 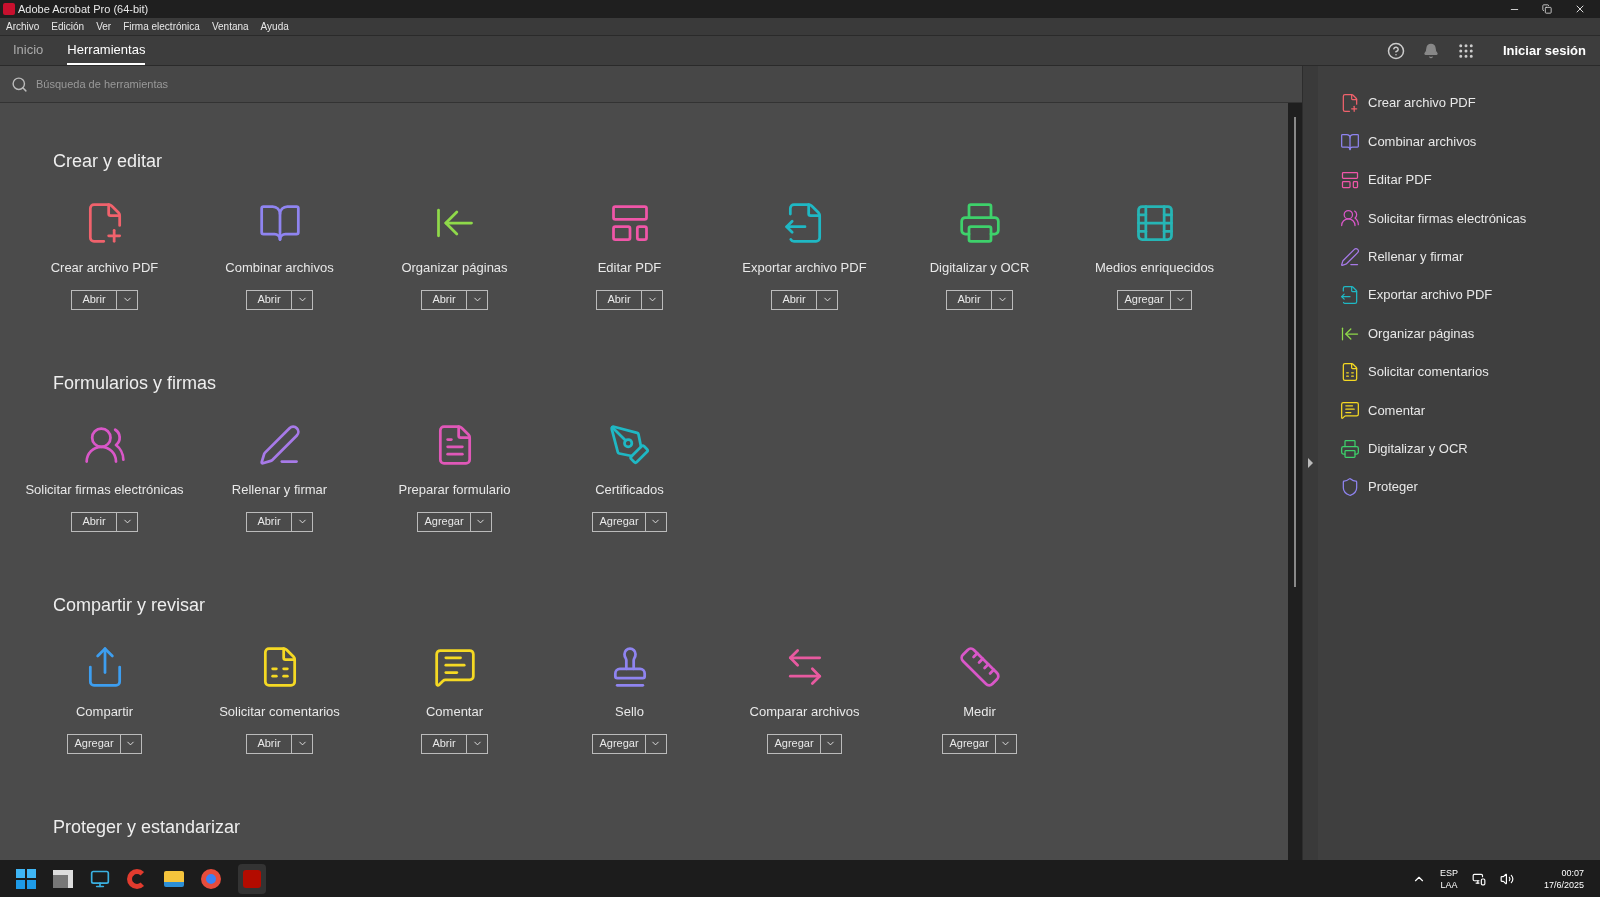 What do you see at coordinates (1395, 50) in the screenshot?
I see `help-icon` at bounding box center [1395, 50].